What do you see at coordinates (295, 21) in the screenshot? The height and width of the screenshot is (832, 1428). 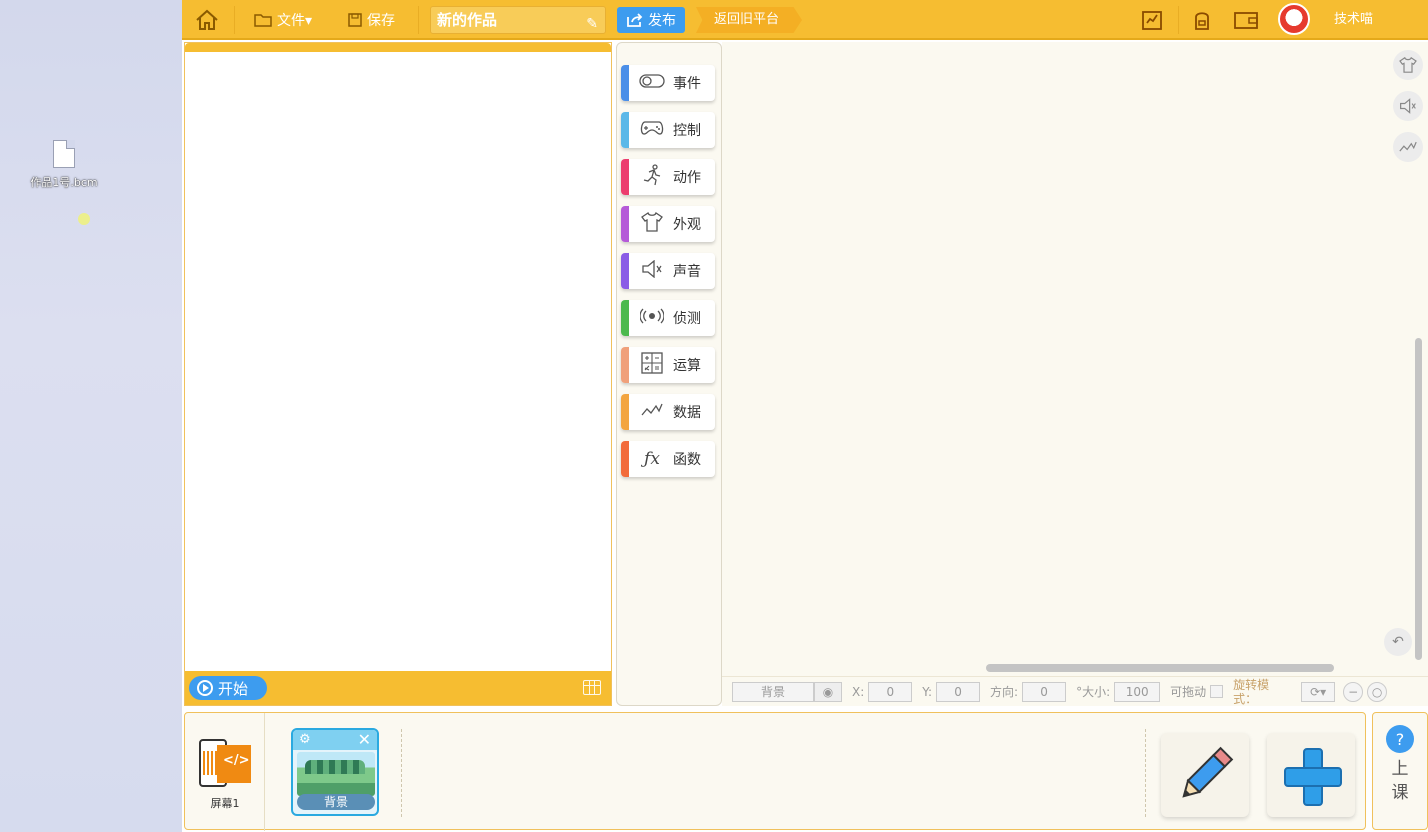 I see `file-menu-label: 文件▾` at bounding box center [295, 21].